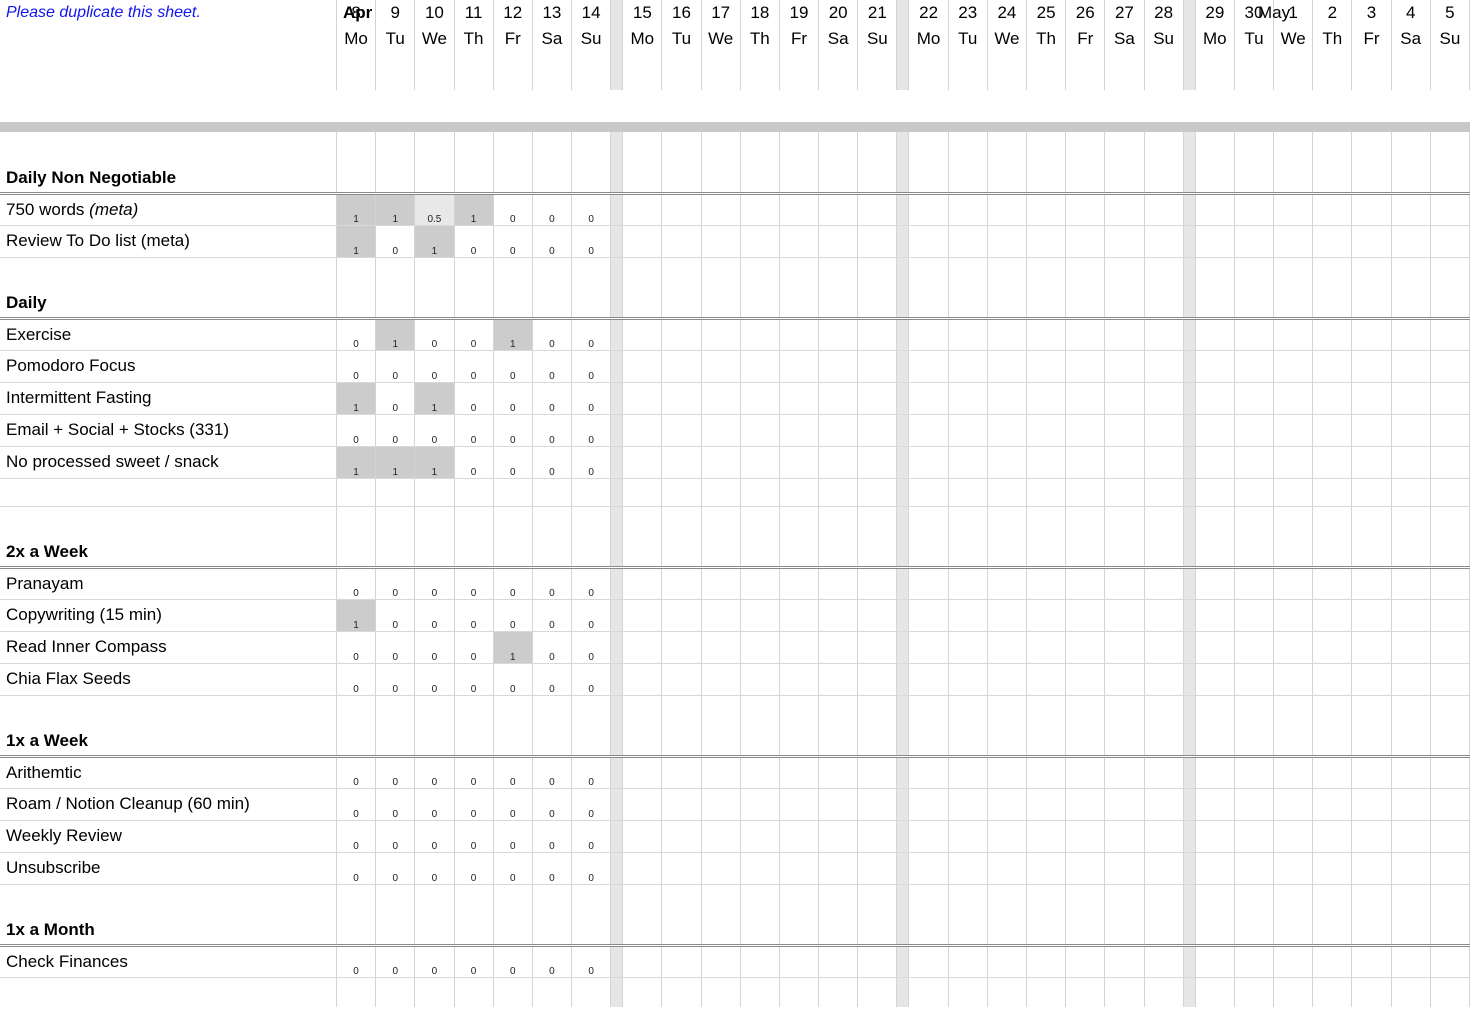 Image resolution: width=1470 pixels, height=1026 pixels. I want to click on habit-name-cell: Copywriting (15 min), so click(168, 615).